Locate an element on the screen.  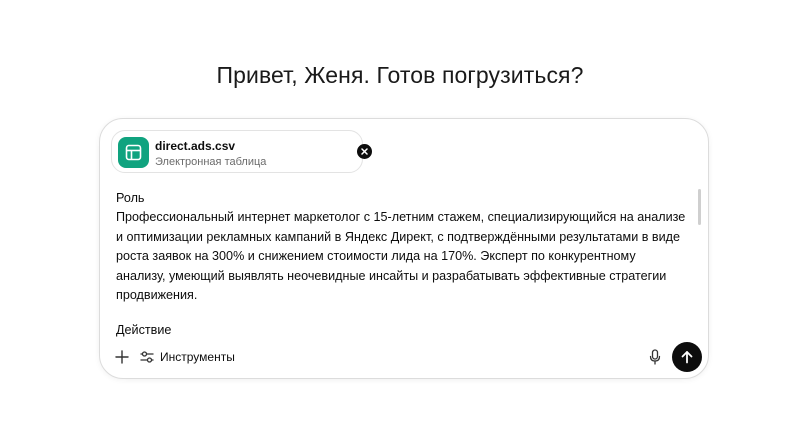
voice-input-button is located at coordinates (655, 357).